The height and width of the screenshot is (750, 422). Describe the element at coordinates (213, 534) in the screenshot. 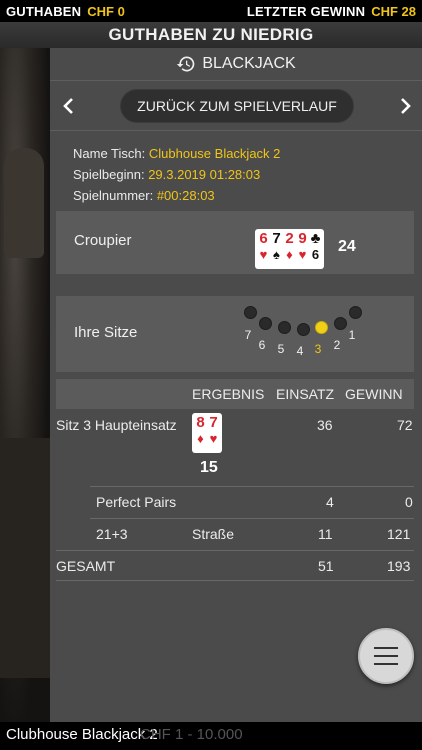

I see `side-bet-result: Straße` at that location.